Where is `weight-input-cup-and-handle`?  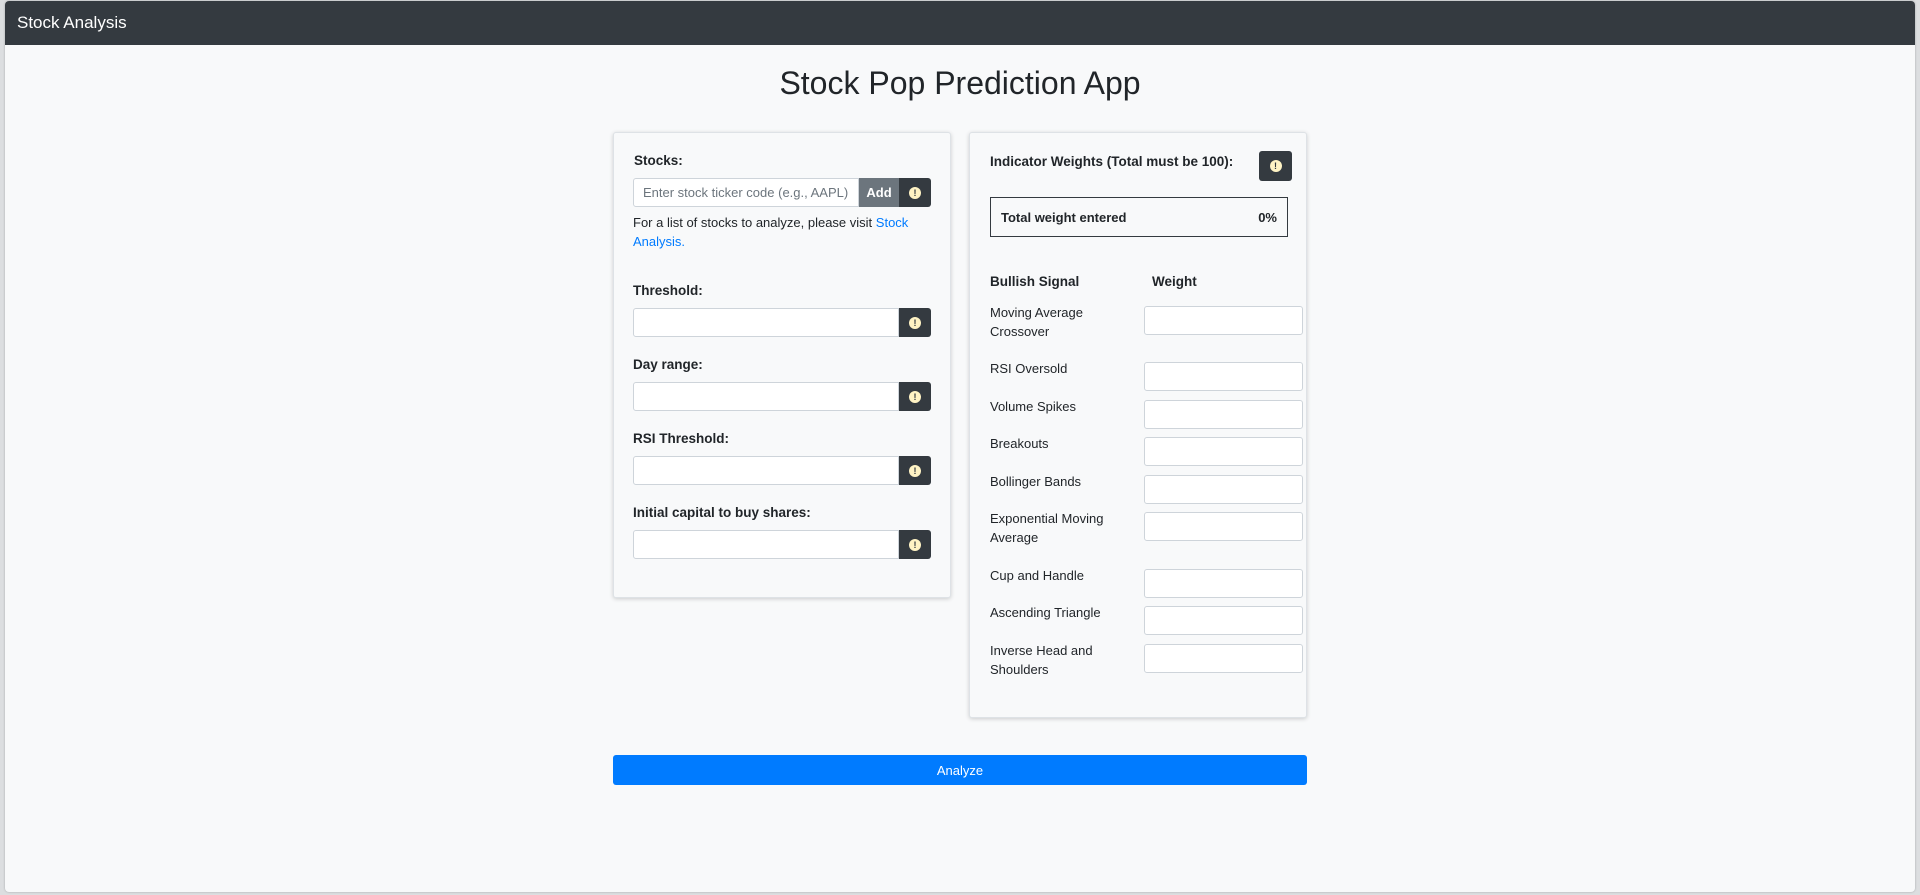 weight-input-cup-and-handle is located at coordinates (1223, 583).